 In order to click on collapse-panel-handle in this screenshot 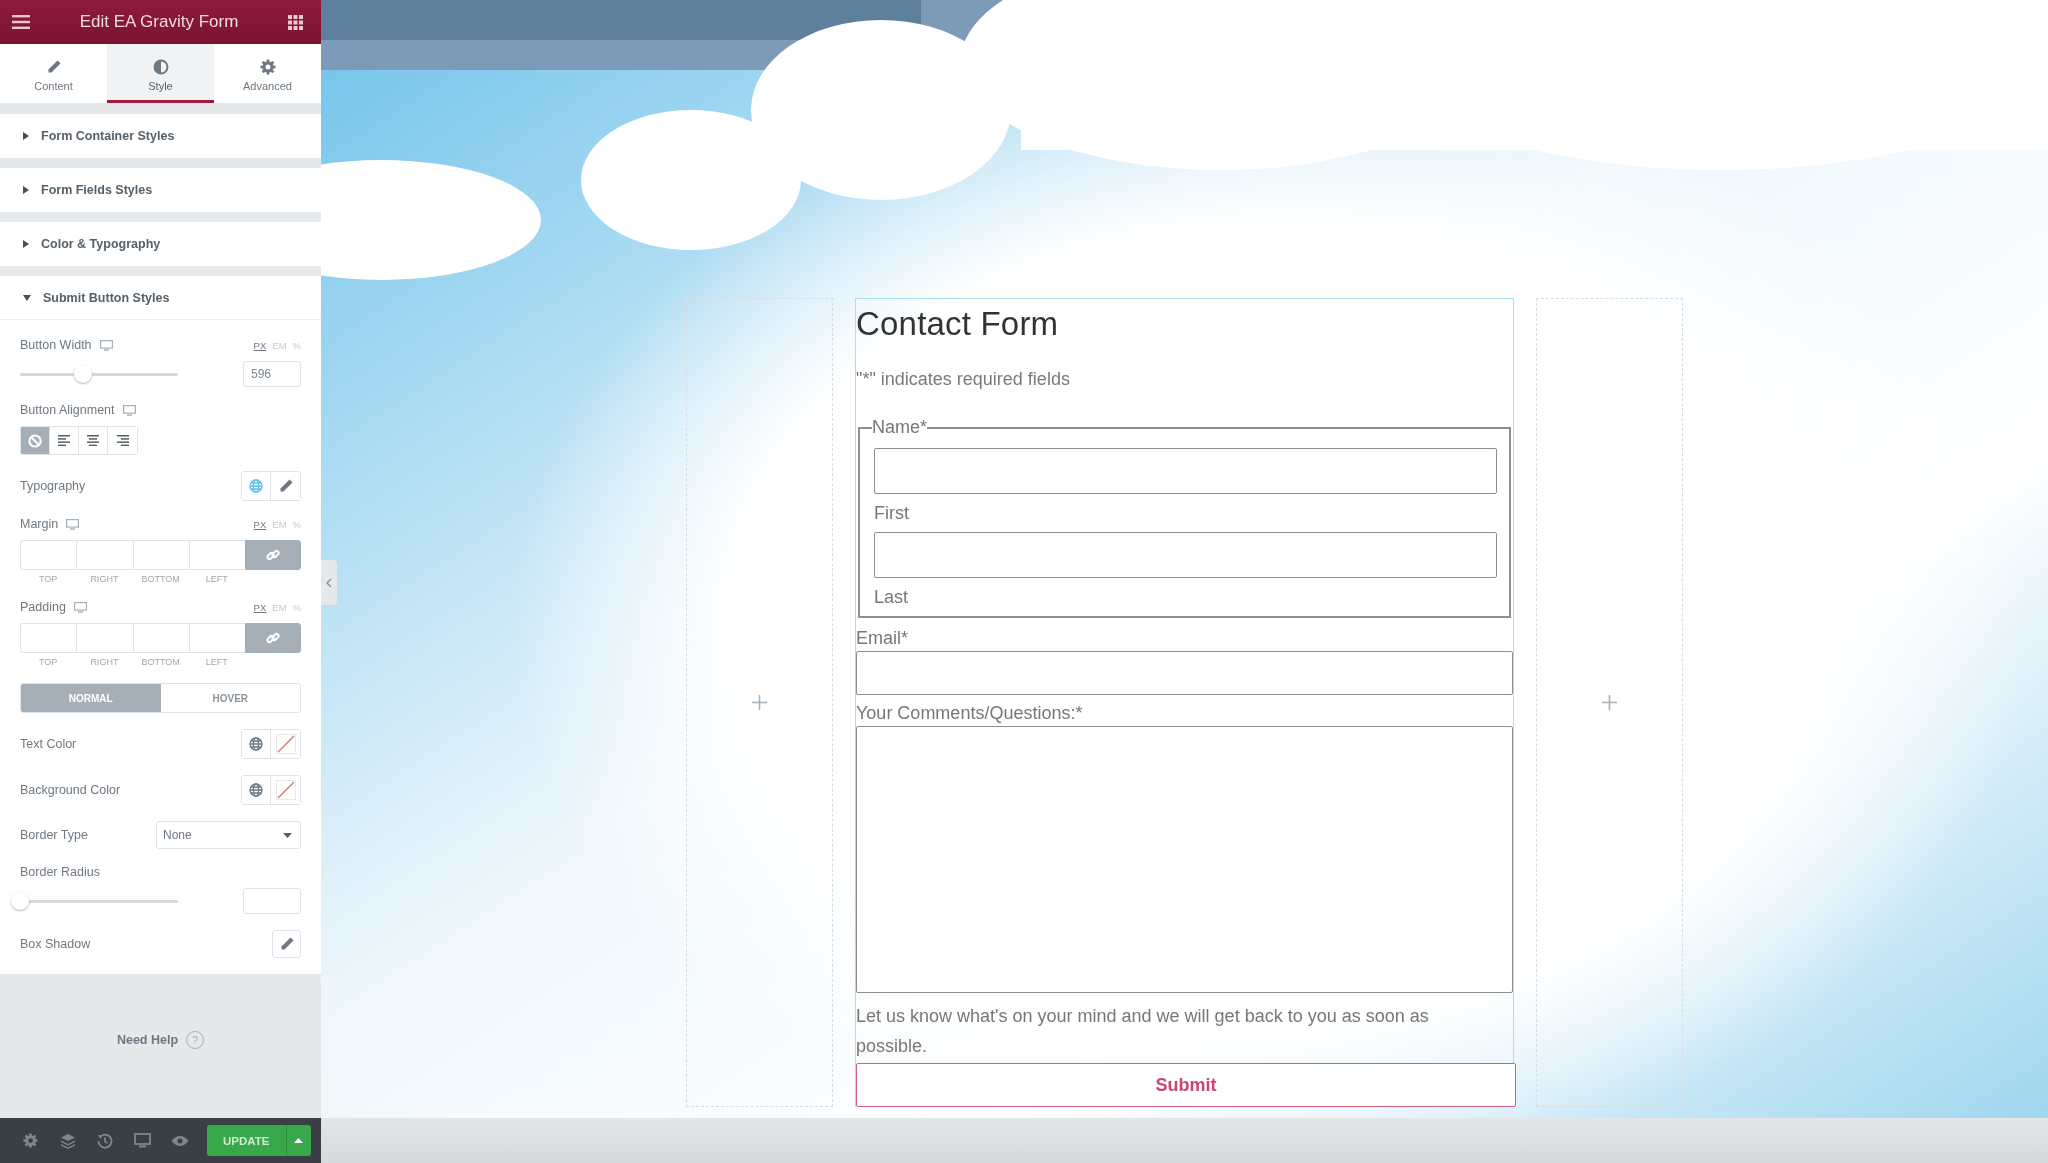, I will do `click(329, 582)`.